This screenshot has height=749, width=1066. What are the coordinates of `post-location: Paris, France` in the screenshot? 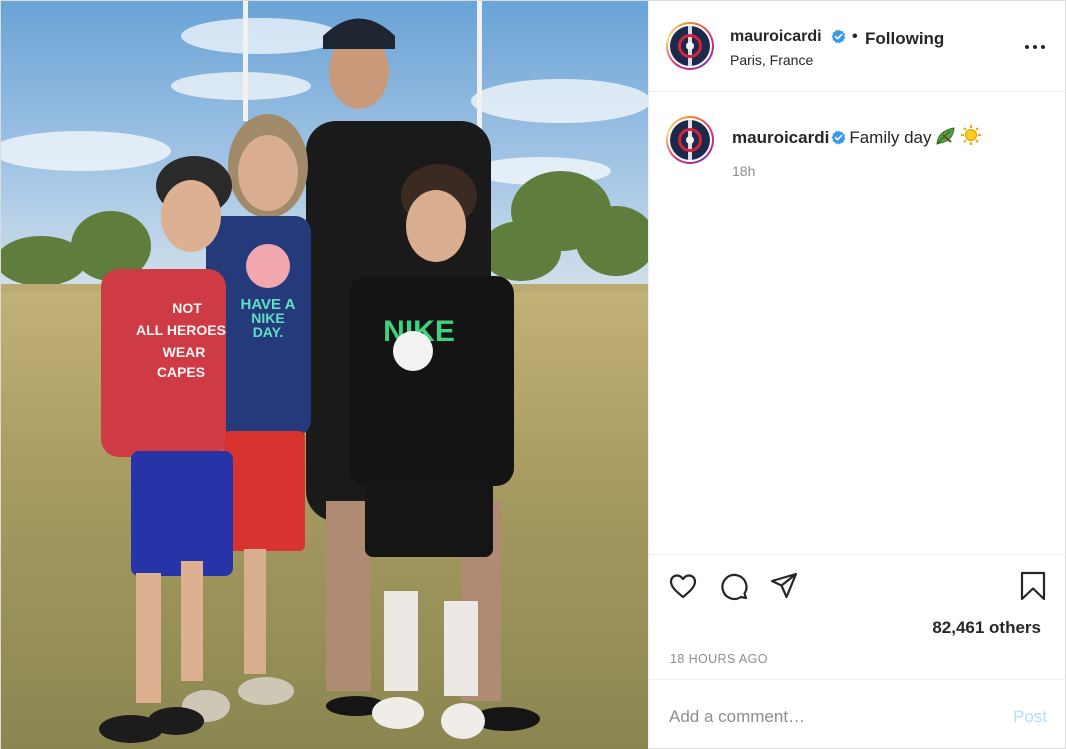 It's located at (771, 60).